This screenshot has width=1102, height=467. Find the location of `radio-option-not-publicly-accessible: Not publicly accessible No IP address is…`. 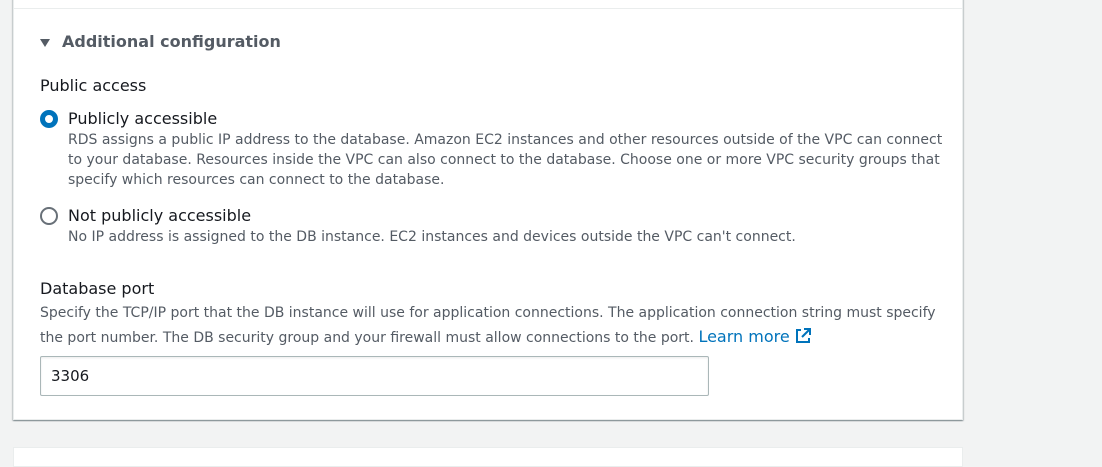

radio-option-not-publicly-accessible: Not publicly accessible No IP address is… is located at coordinates (494, 226).